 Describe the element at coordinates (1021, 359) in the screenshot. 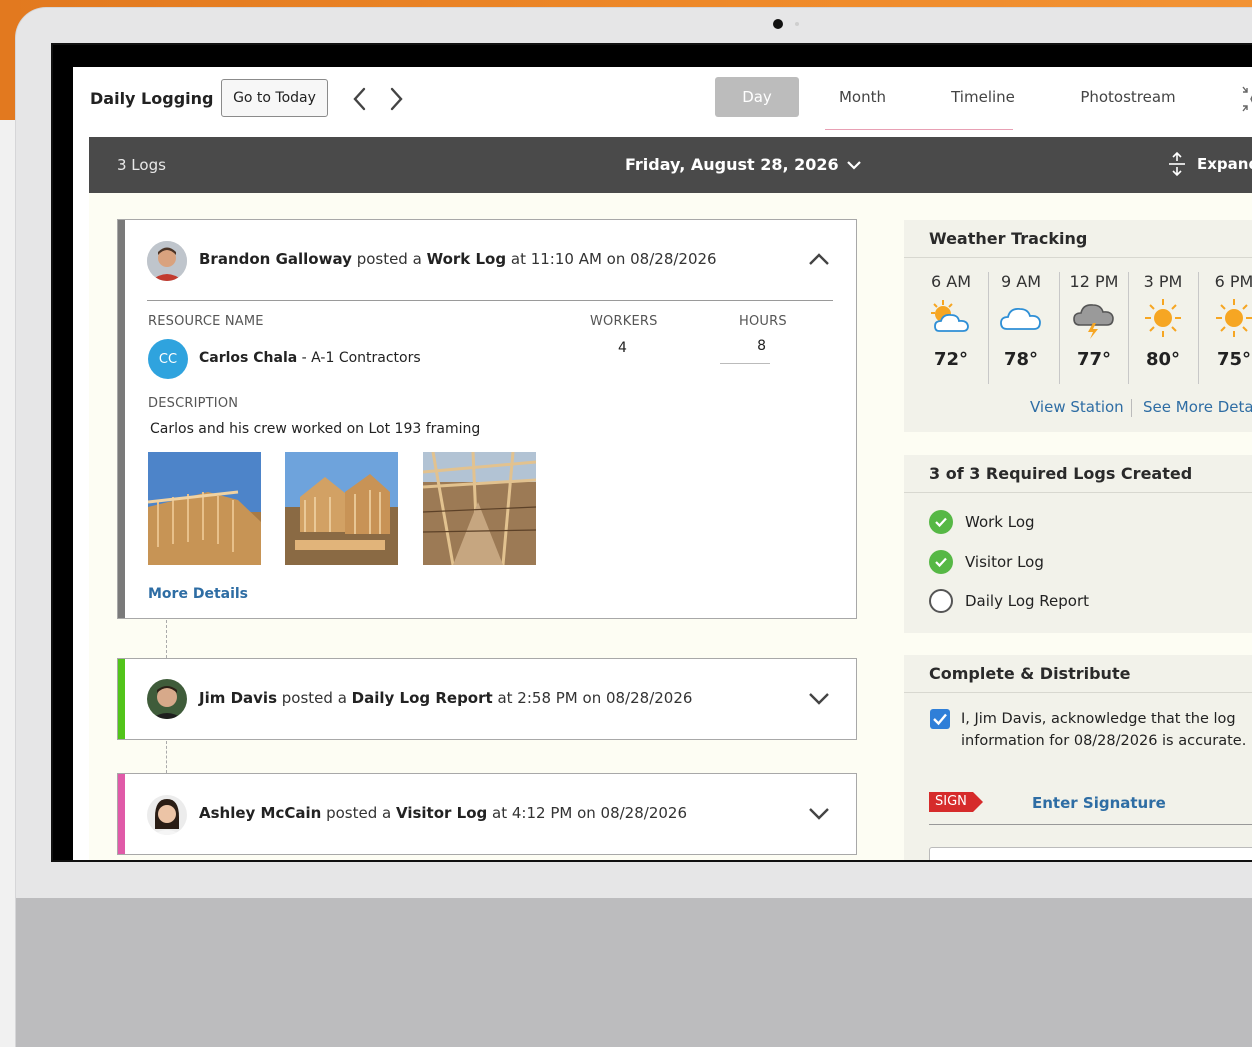

I see `weather-temp: 78°` at that location.